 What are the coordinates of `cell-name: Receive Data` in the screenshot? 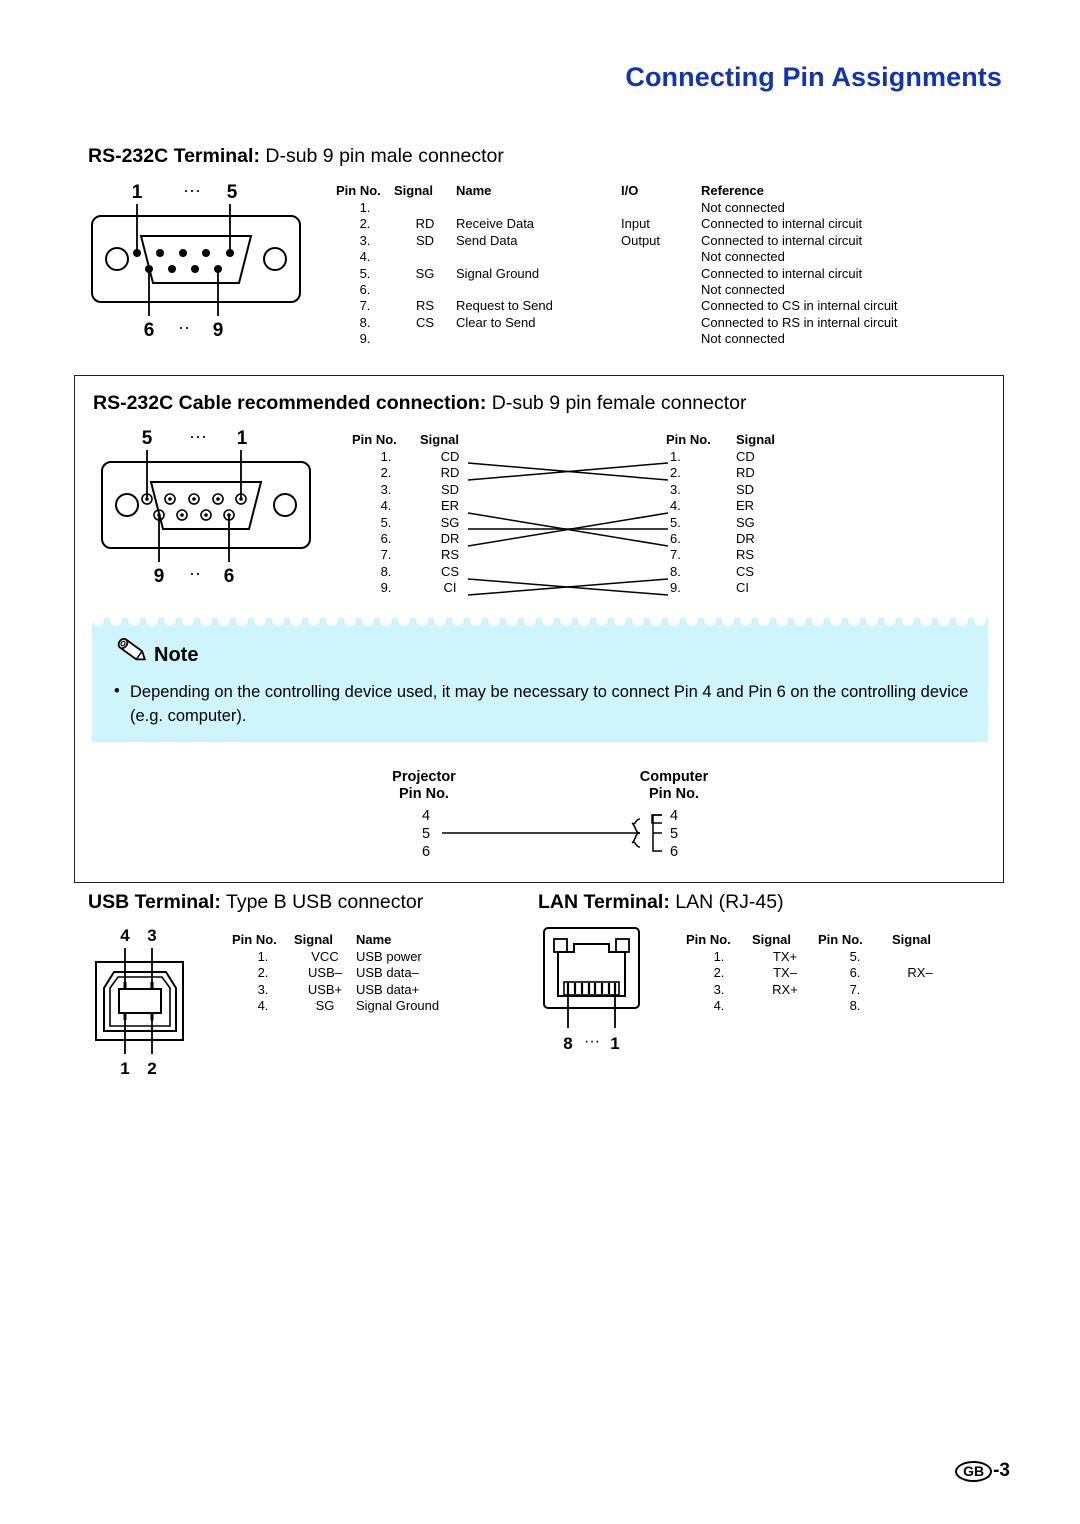 It's located at (495, 224).